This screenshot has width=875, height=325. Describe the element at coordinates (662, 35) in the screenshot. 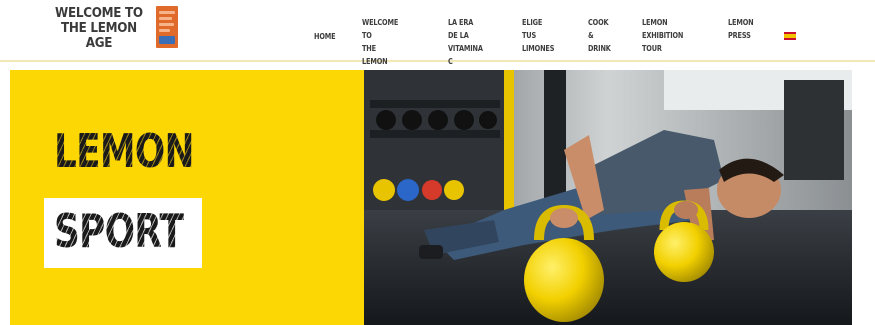

I see `nav-item-exhibition-tour: LEMON EXHIBITION TOUR` at that location.